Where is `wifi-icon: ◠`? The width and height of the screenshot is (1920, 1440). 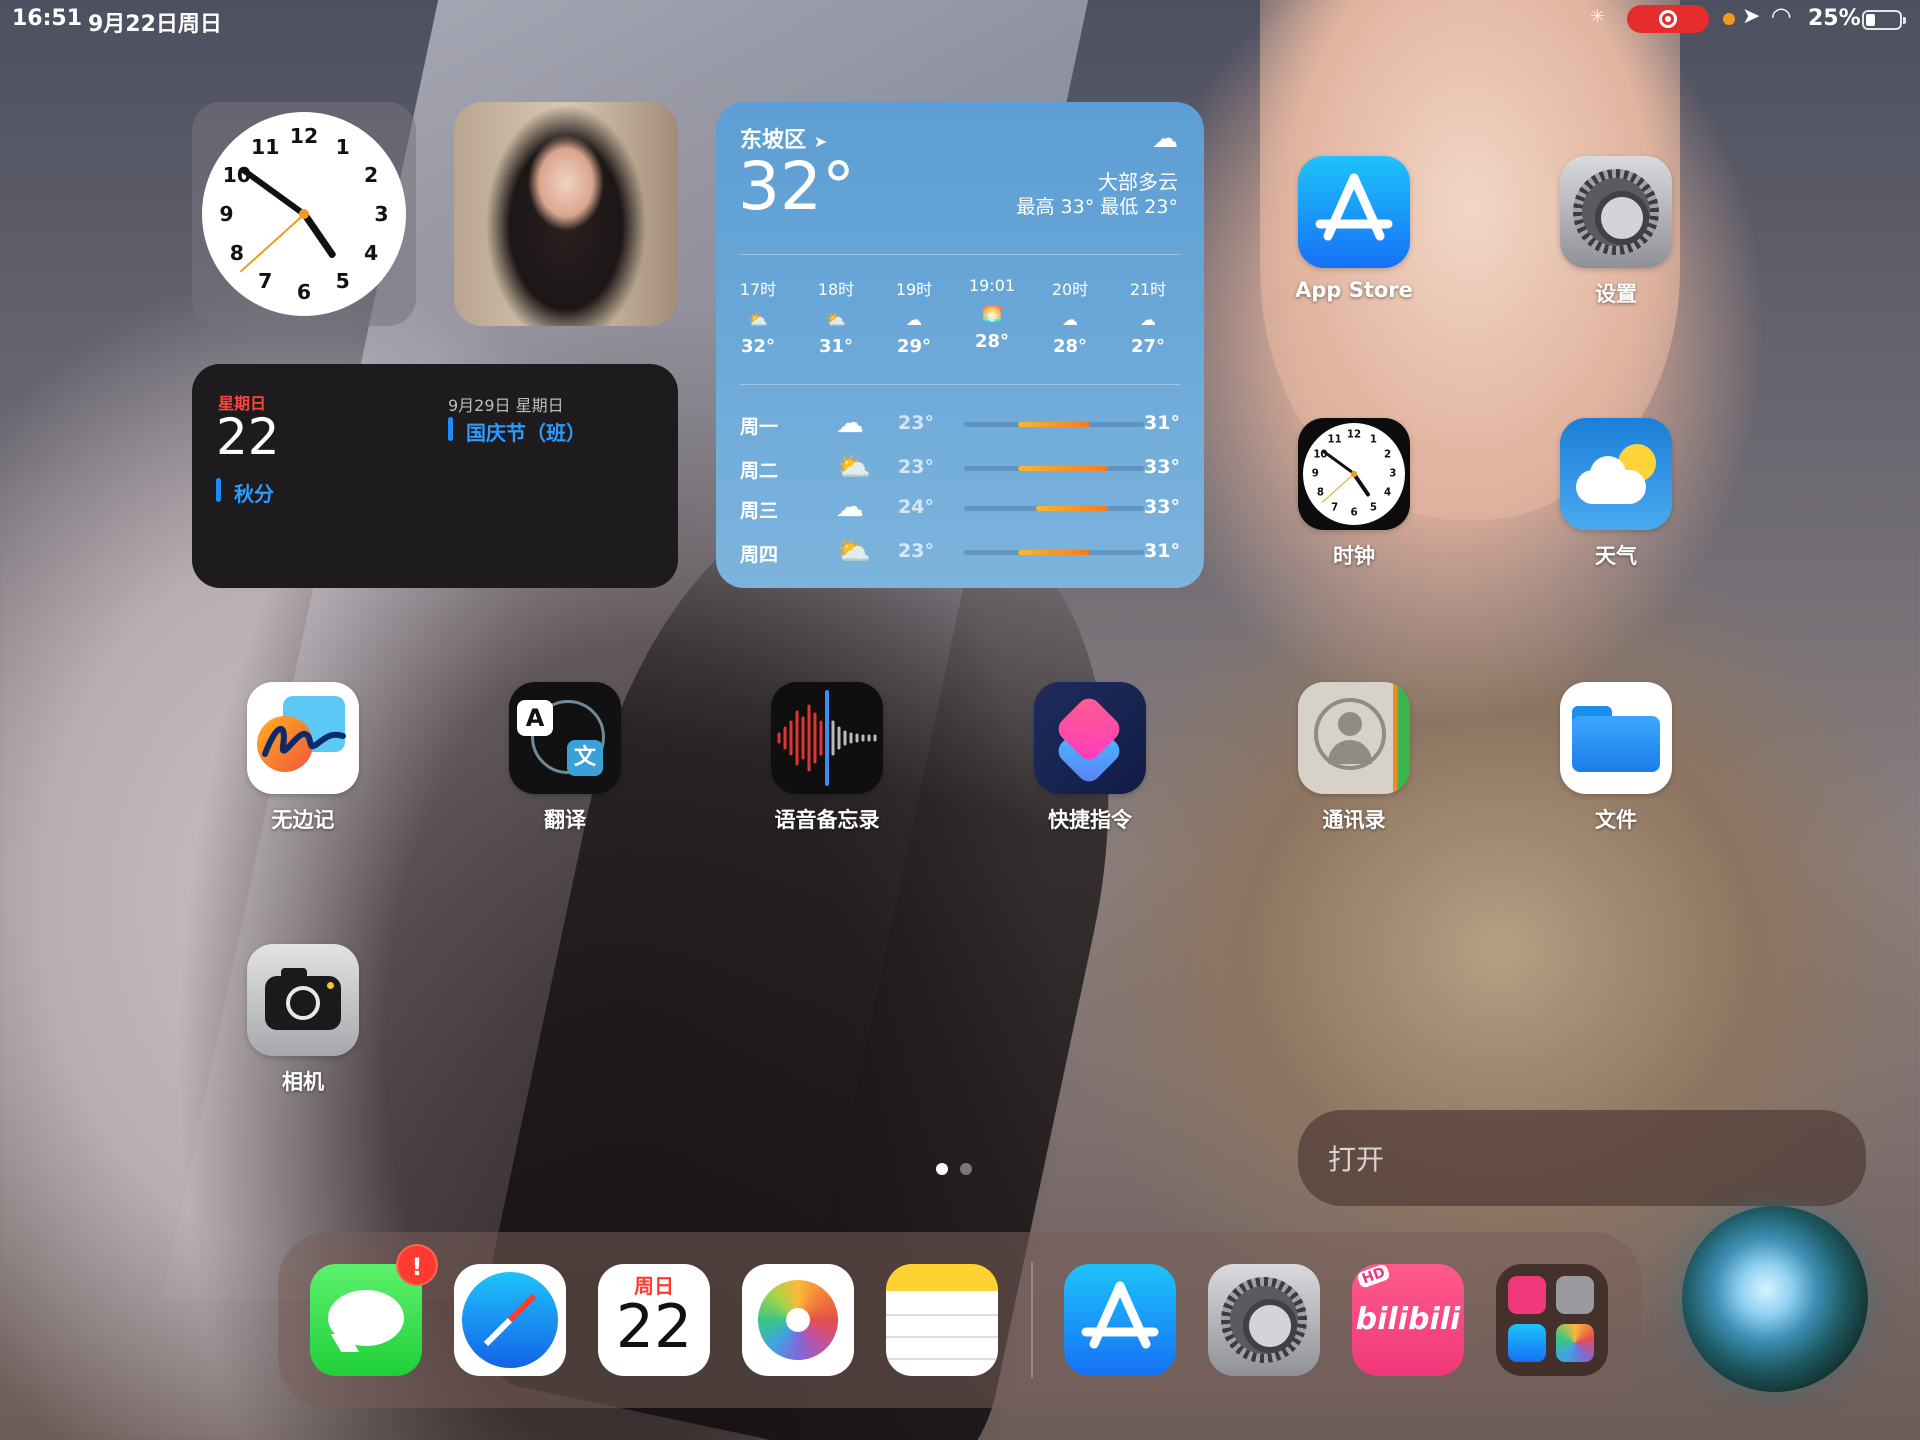
wifi-icon: ◠ is located at coordinates (1781, 16).